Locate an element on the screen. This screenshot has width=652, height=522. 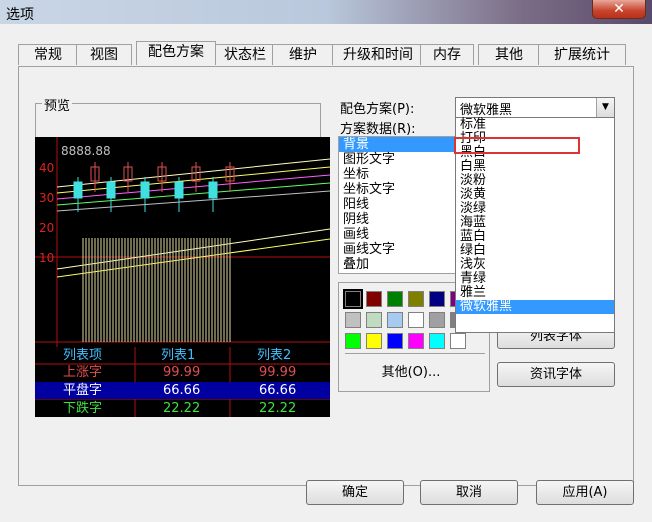
scheme-option-selected: 微软雅黑 is located at coordinates (535, 307).